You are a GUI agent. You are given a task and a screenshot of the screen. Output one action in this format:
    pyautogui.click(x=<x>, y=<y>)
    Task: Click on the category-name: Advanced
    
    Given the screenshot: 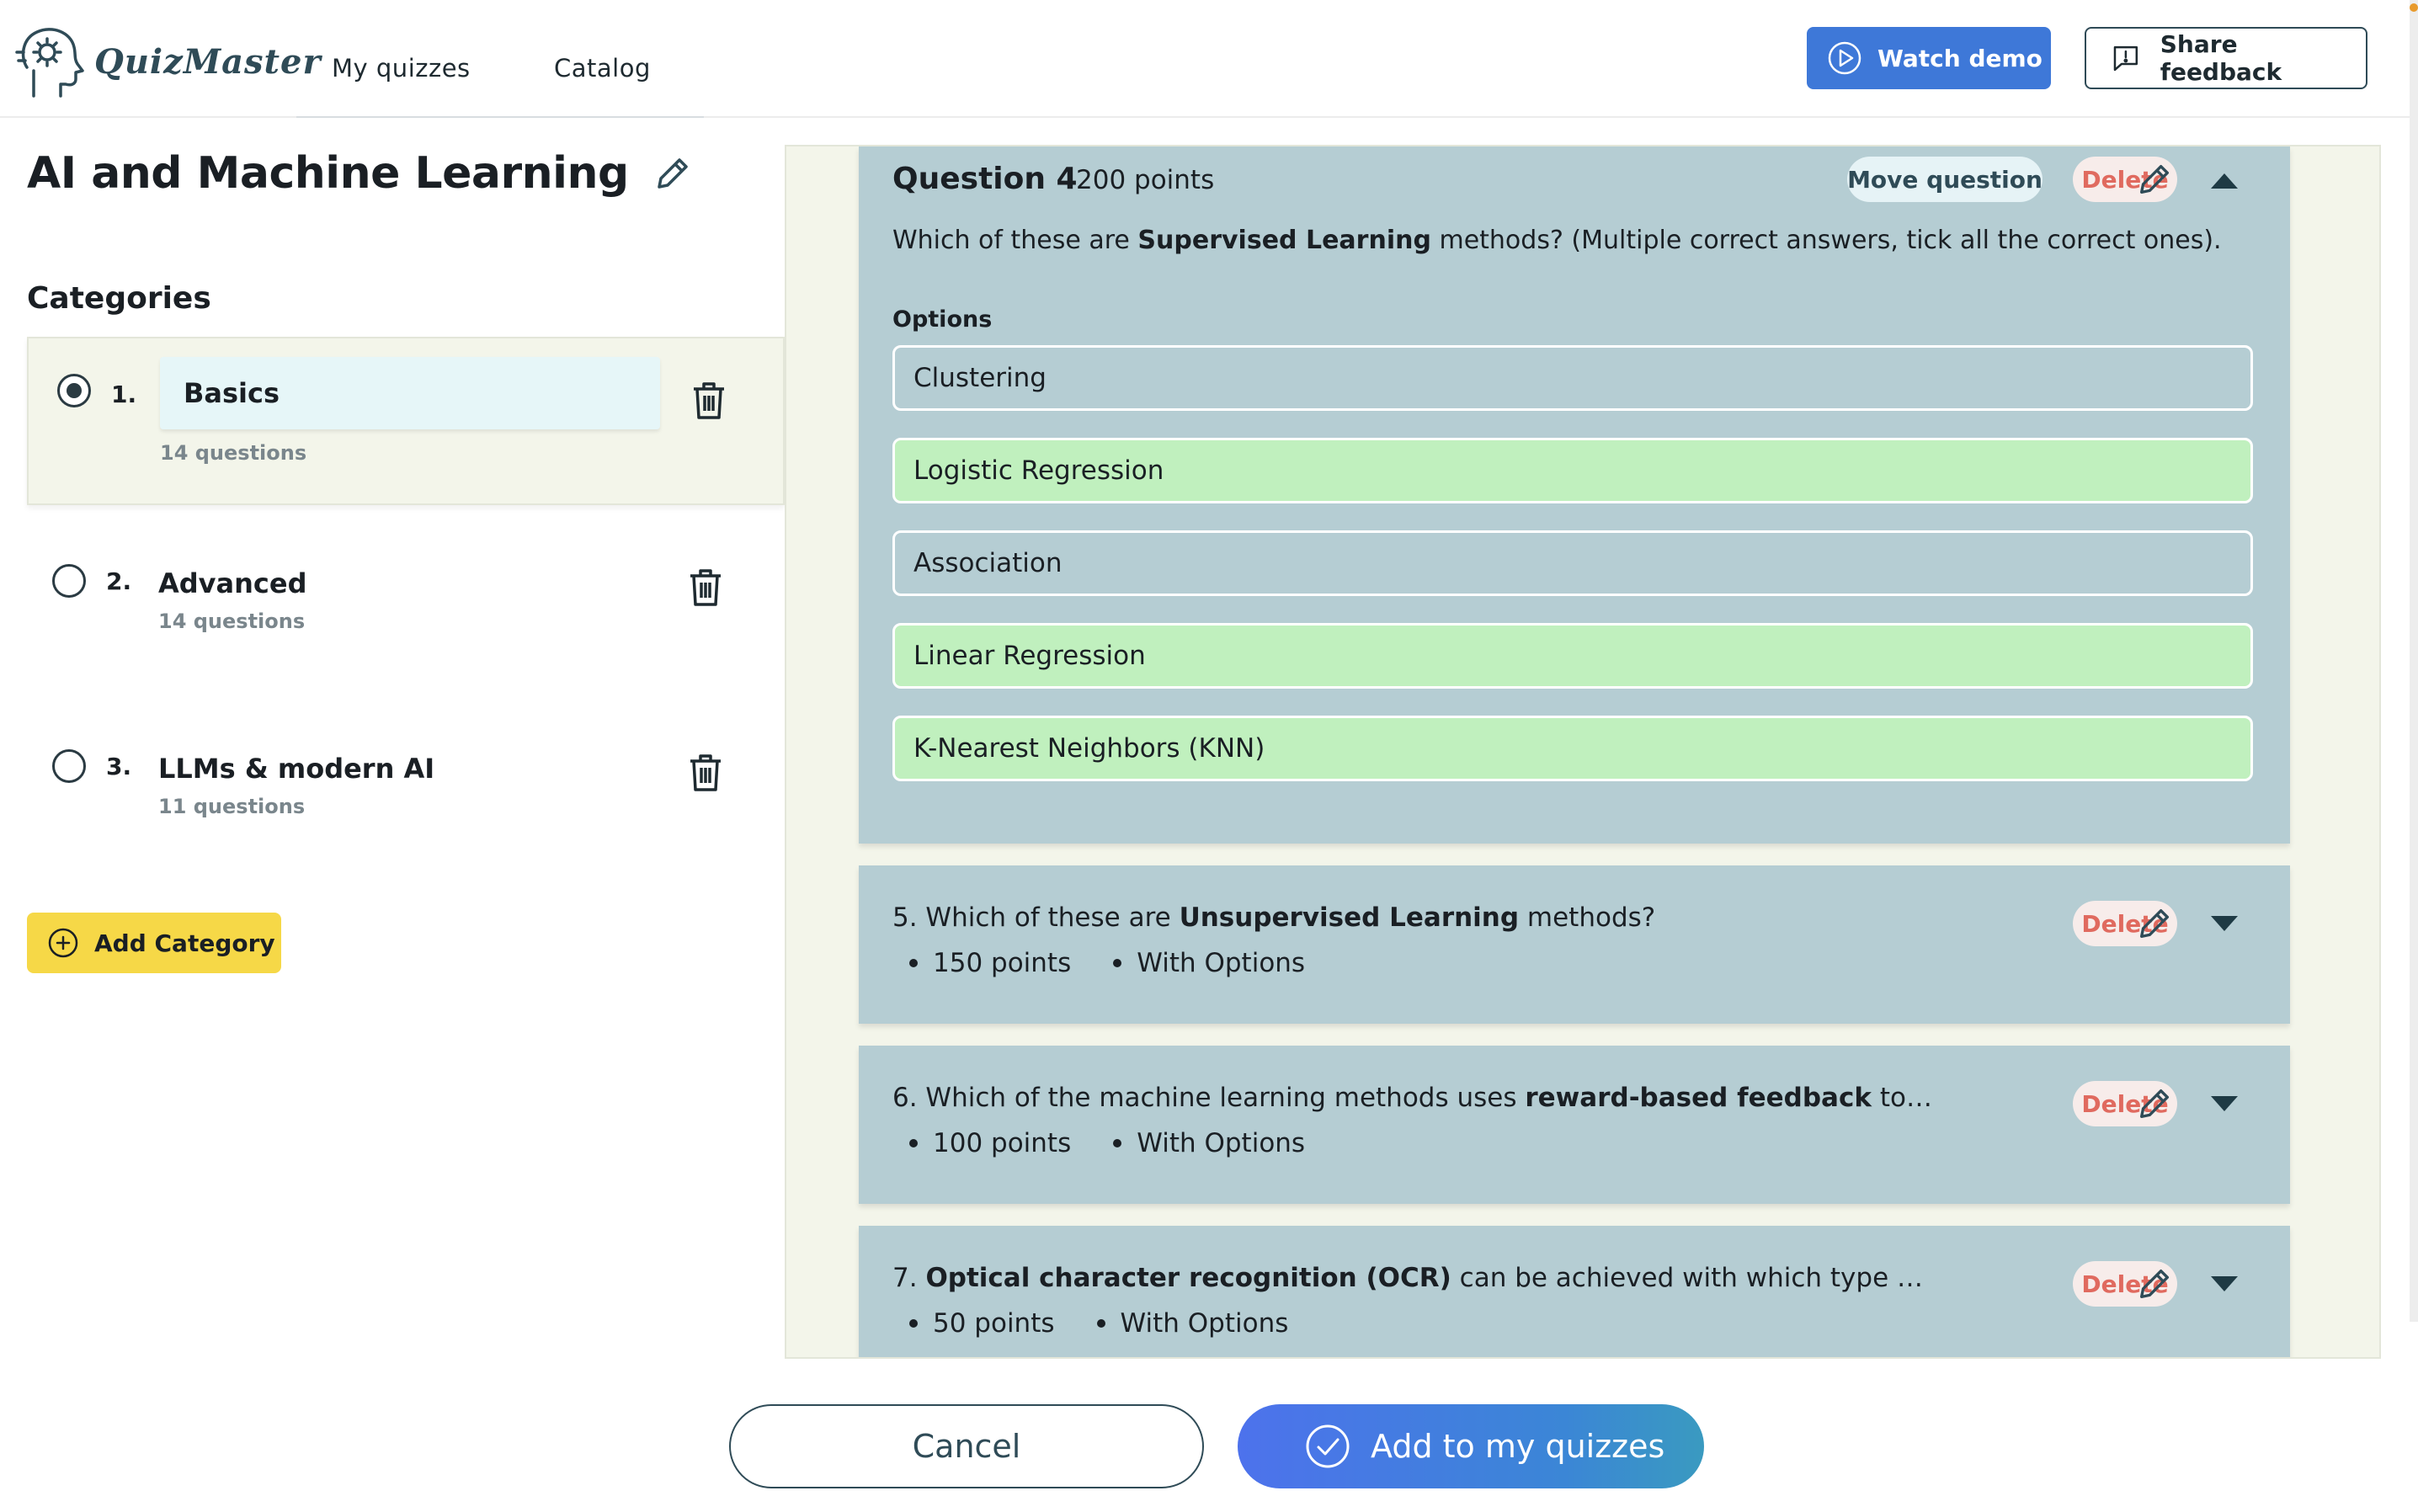 What is the action you would take?
    pyautogui.click(x=233, y=583)
    